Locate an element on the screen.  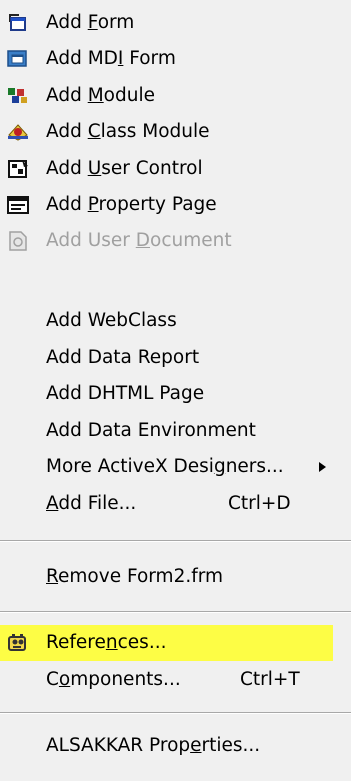
menu-item-add-user-control: Add User Control is located at coordinates (175, 169).